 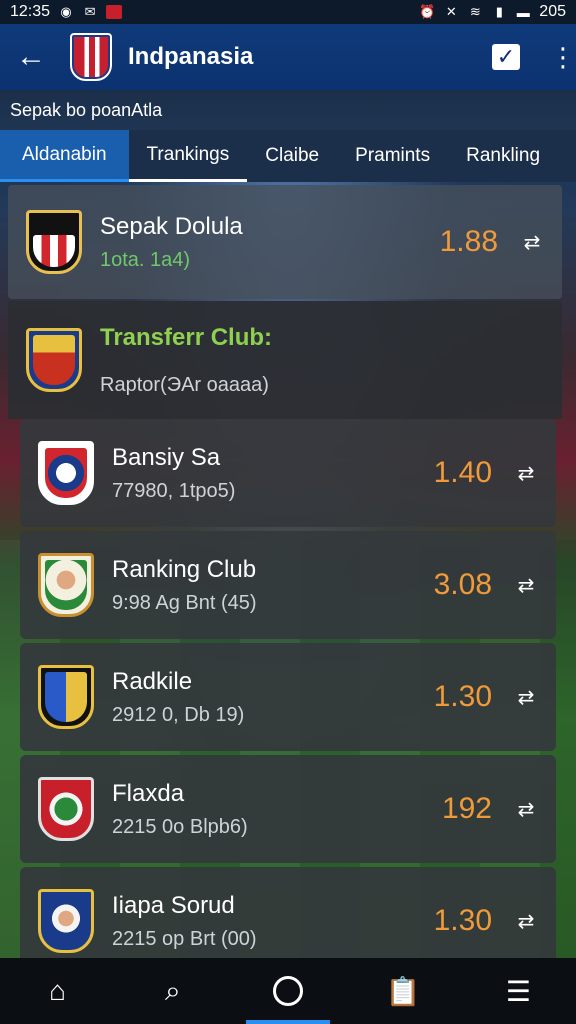 I want to click on arrow-left-icon: ←, so click(x=36, y=57).